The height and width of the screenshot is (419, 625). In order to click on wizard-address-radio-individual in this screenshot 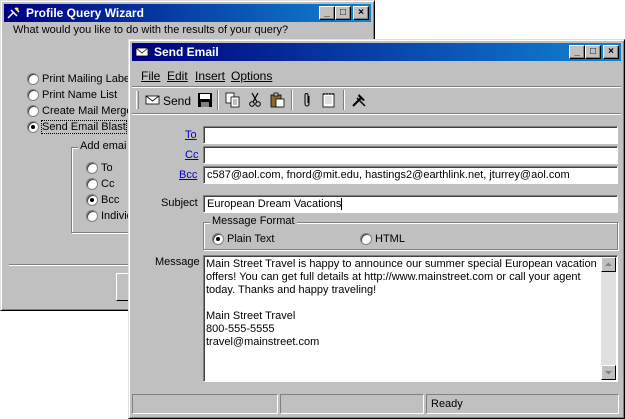, I will do `click(92, 216)`.